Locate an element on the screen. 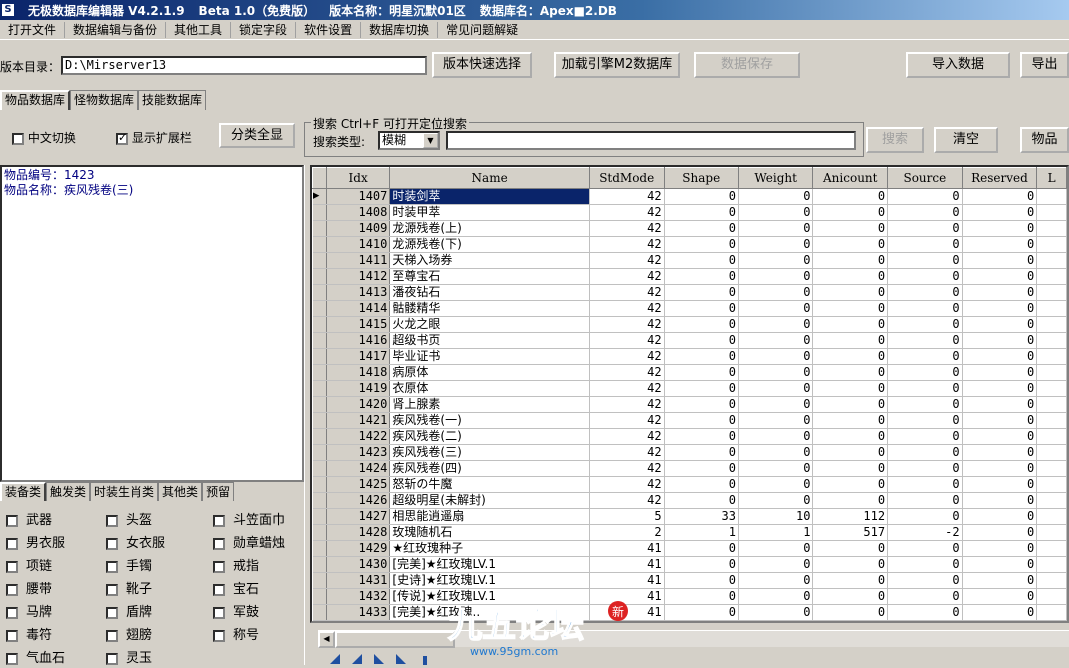  cell-name: 时装剑萃 is located at coordinates (489, 196).